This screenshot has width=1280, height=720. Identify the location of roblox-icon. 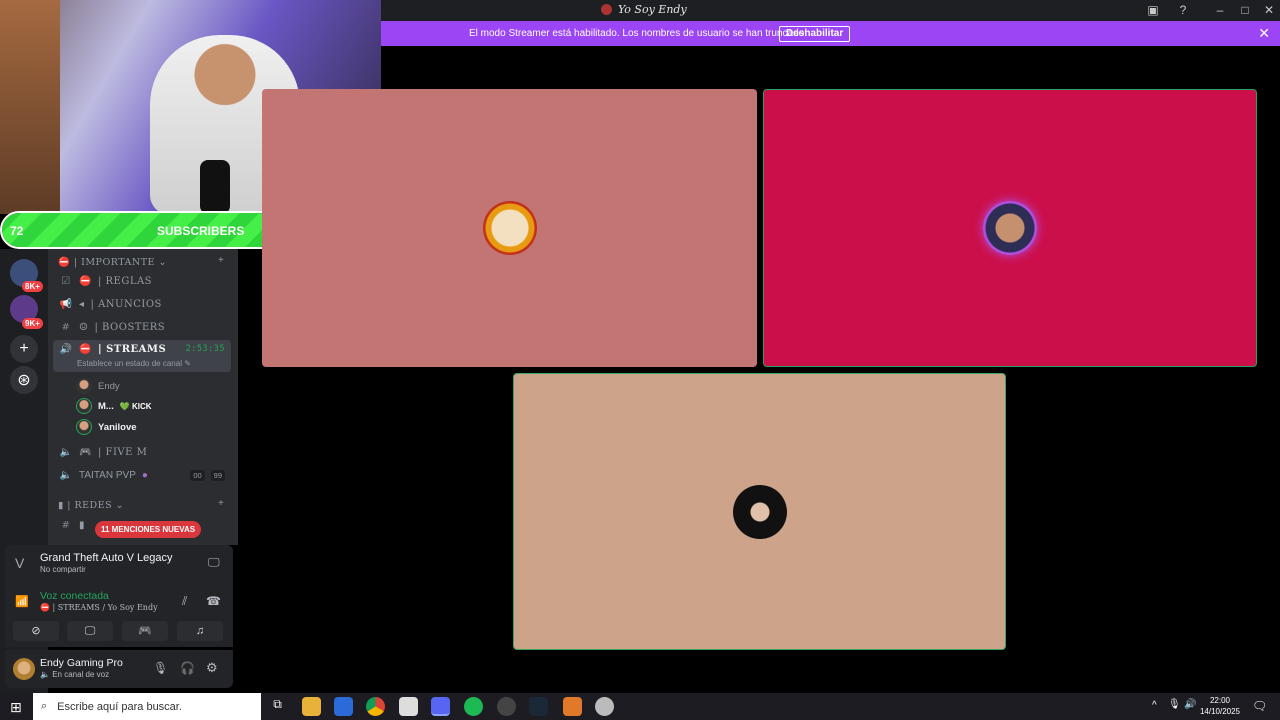
(408, 706).